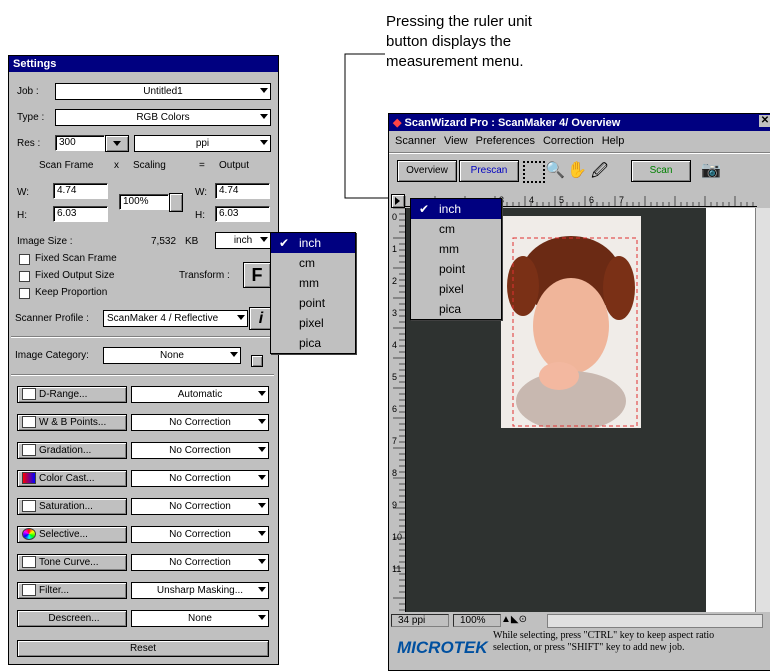  I want to click on scaling-input: 100%, so click(144, 202).